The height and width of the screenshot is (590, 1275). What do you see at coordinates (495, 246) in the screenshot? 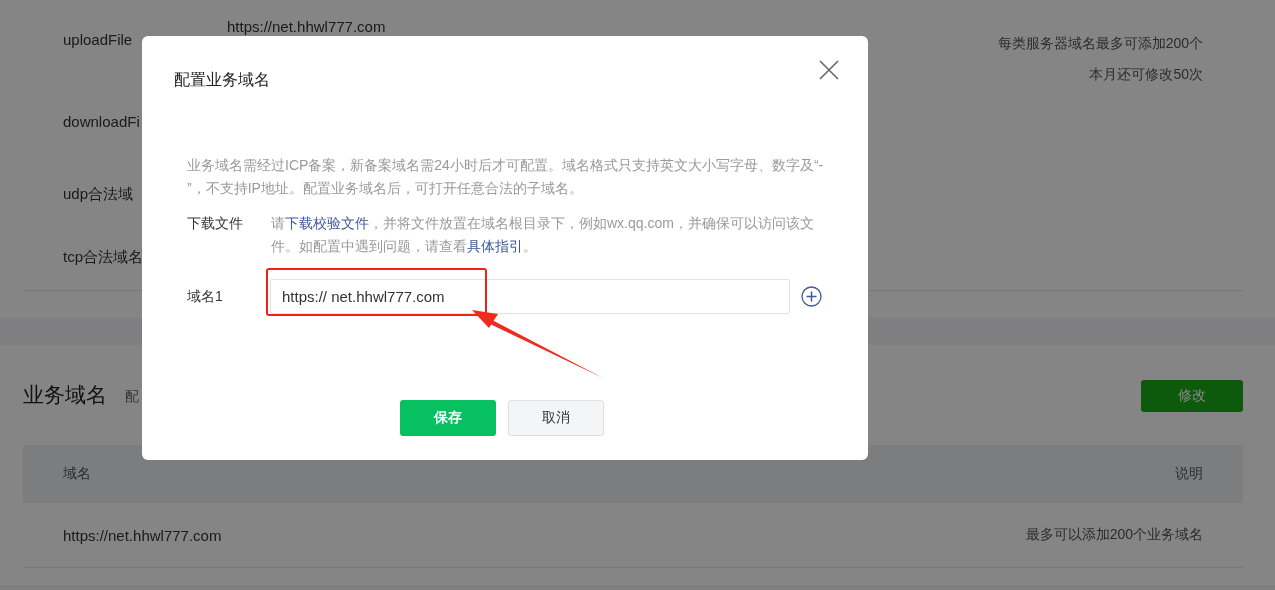
I see `link: 具体指引` at bounding box center [495, 246].